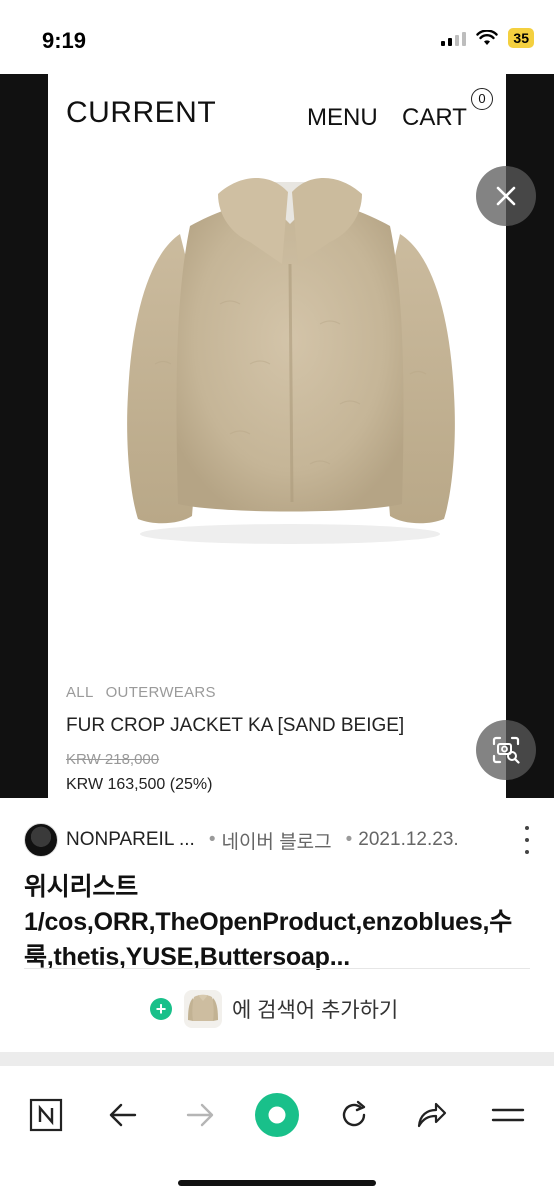  I want to click on refresh-button, so click(354, 1115).